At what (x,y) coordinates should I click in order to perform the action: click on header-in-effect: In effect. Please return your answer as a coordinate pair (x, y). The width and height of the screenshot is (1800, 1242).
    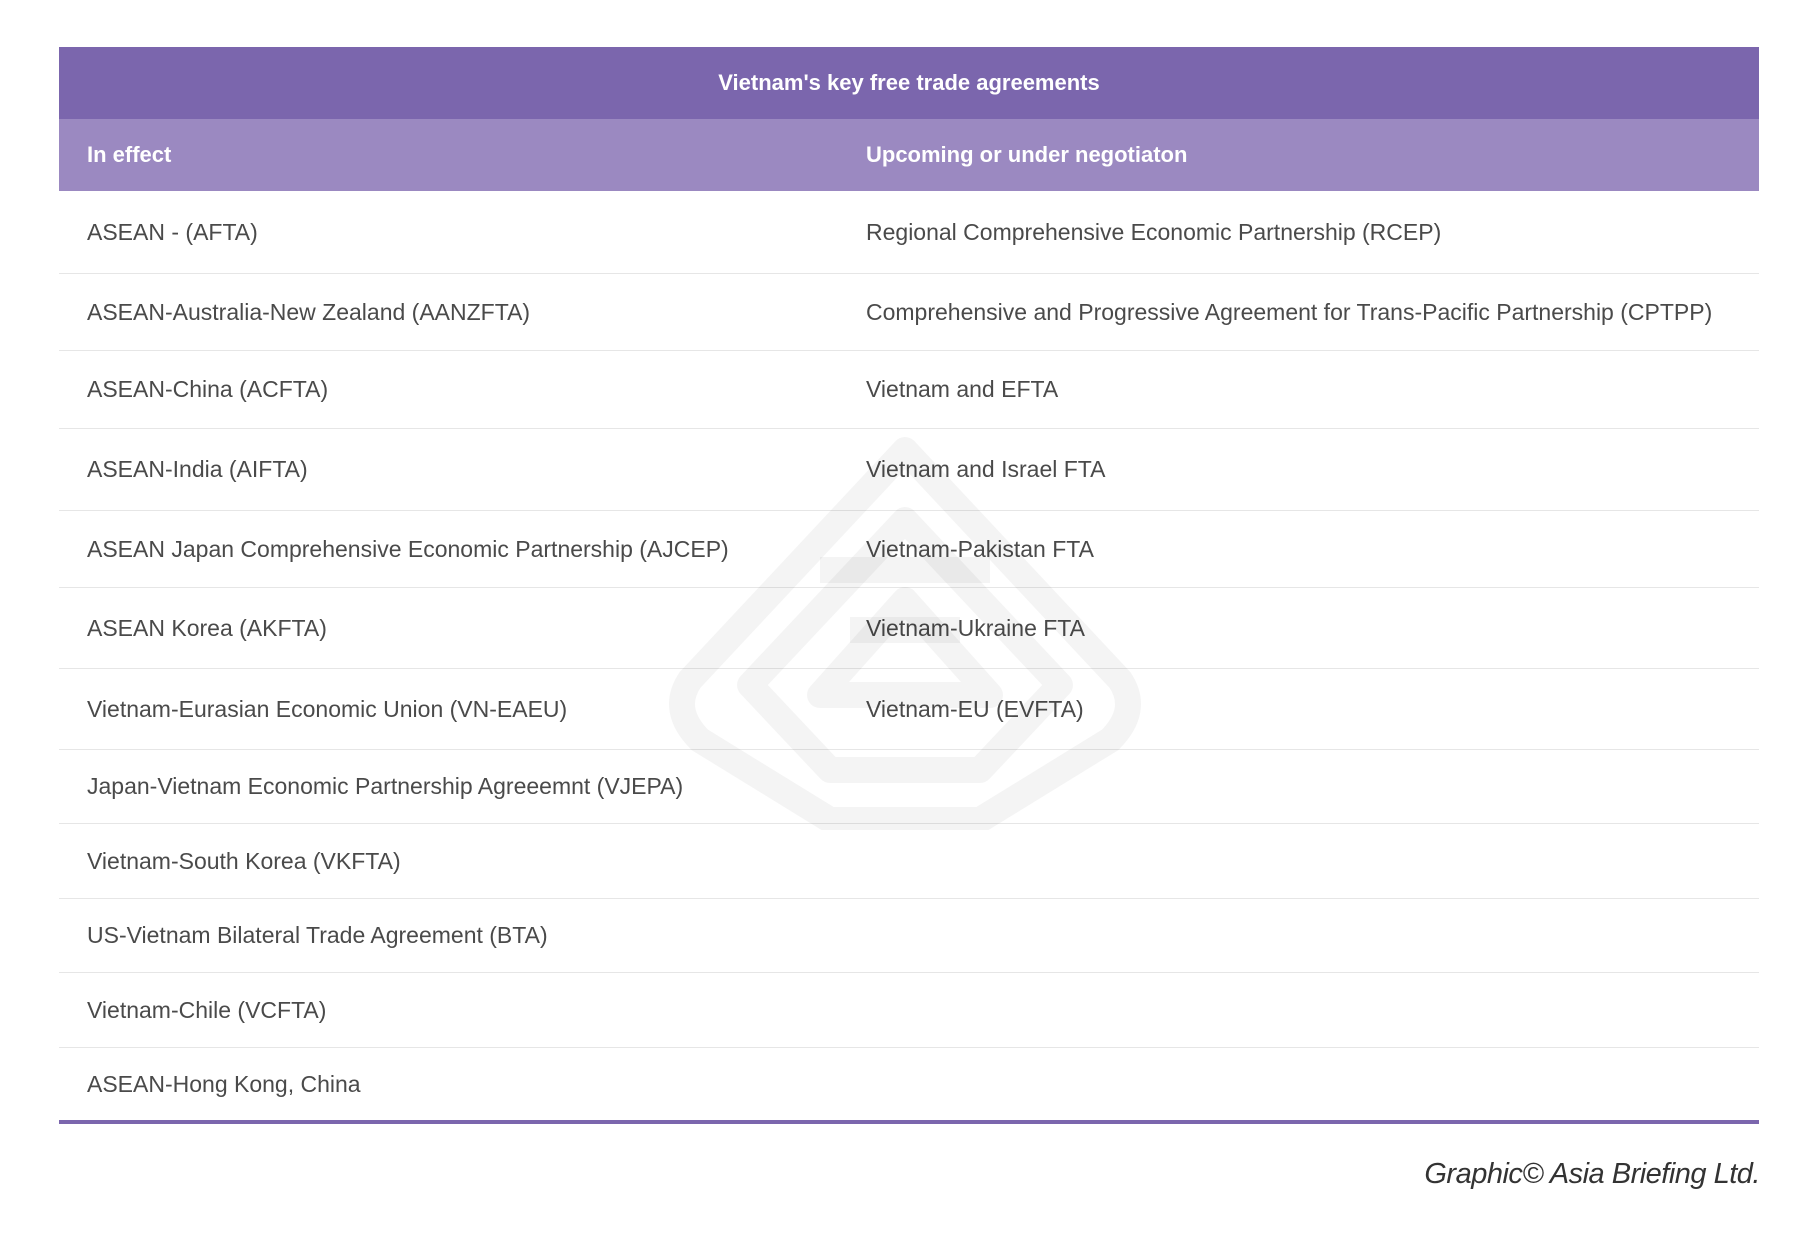
    Looking at the image, I should click on (129, 154).